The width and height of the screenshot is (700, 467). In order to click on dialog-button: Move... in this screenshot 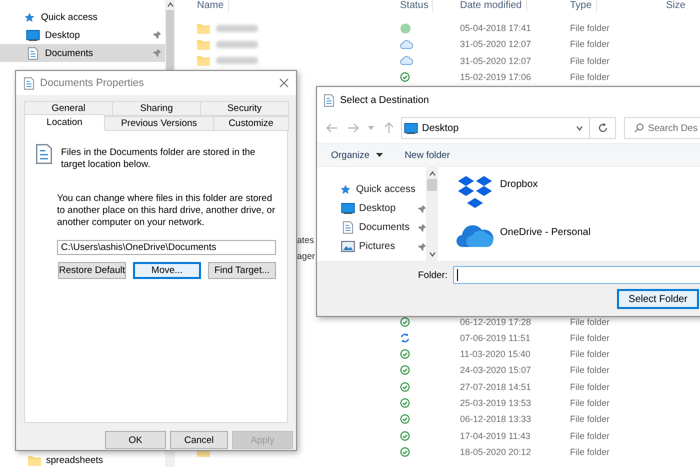, I will do `click(167, 270)`.